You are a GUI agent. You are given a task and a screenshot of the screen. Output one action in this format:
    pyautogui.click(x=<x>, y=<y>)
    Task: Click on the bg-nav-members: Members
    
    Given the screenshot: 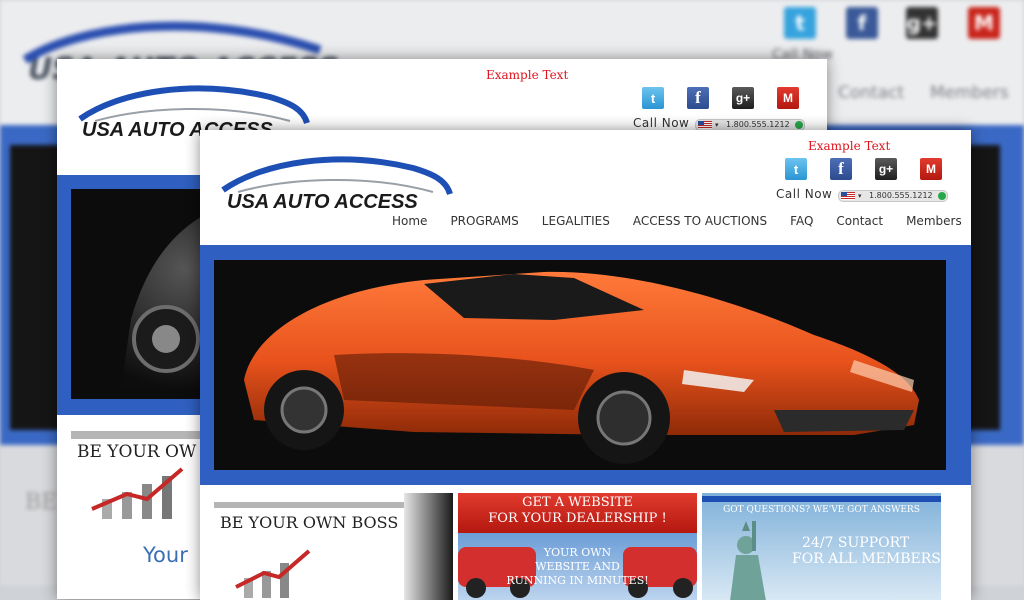 What is the action you would take?
    pyautogui.click(x=969, y=93)
    